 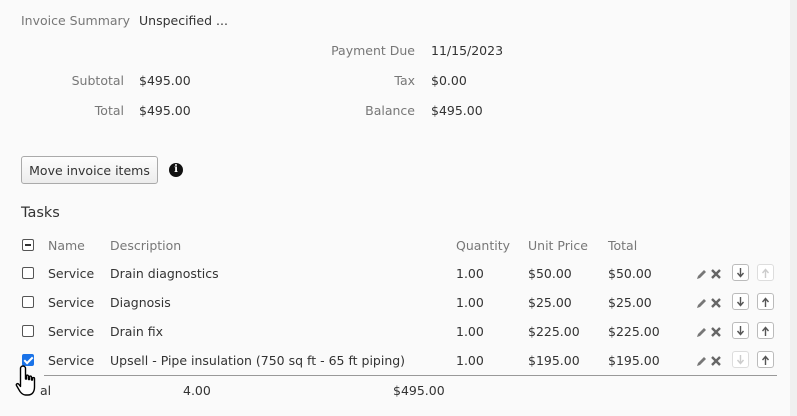 I want to click on row-total: $50.00, so click(x=630, y=273).